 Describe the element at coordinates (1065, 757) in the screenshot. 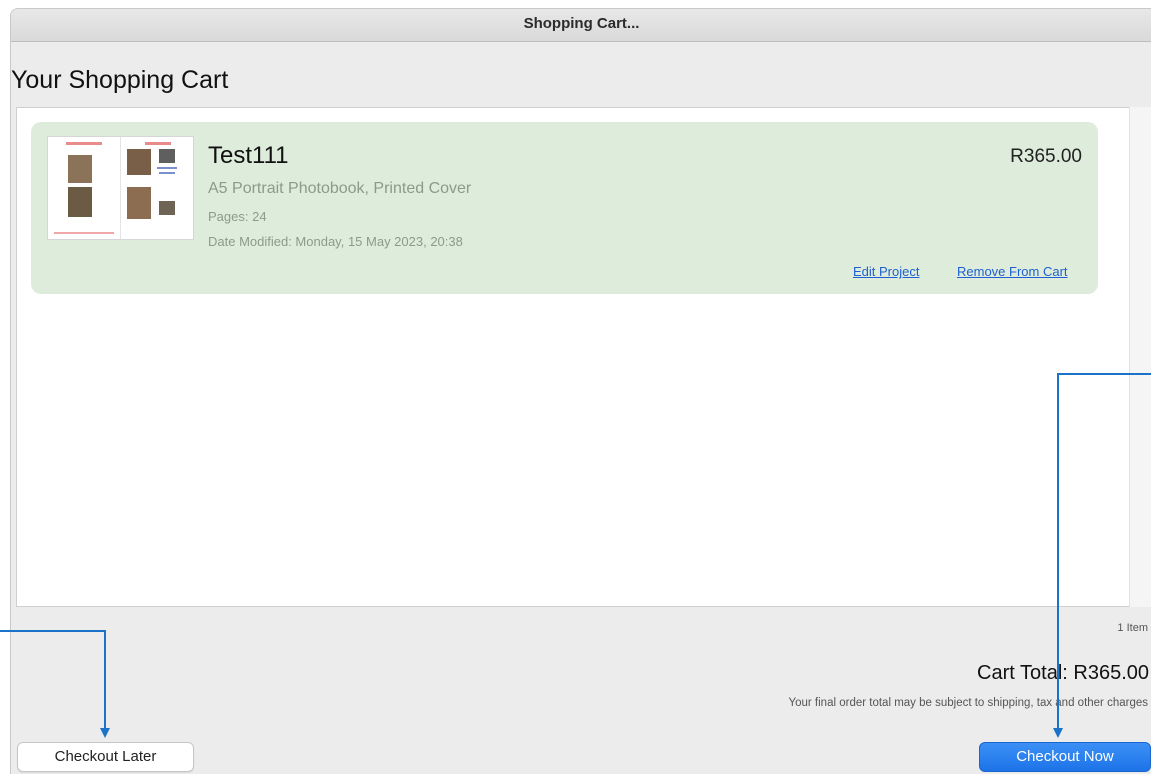

I see `checkout-now-button: Checkout Now` at that location.